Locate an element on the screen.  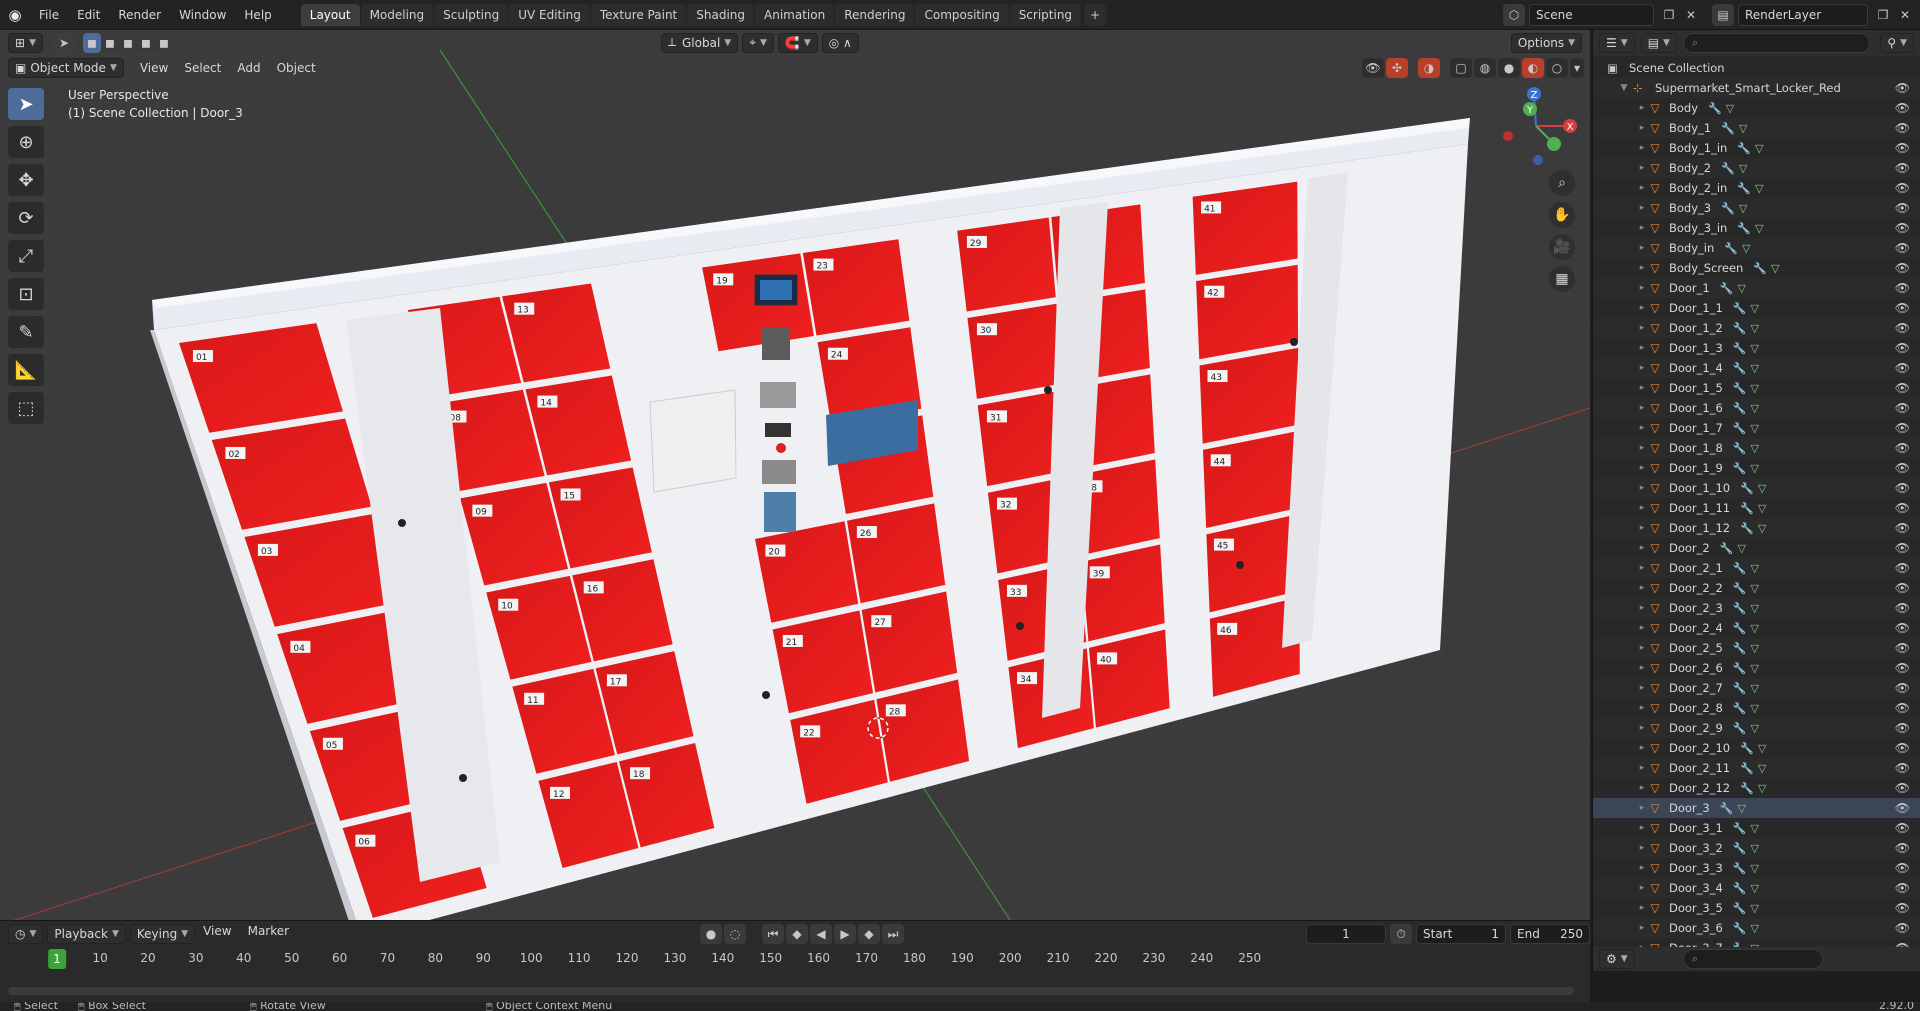
outliner-object-row: ▸ ▽ Body_3 🔧 ▽ 👁 is located at coordinates (1756, 208).